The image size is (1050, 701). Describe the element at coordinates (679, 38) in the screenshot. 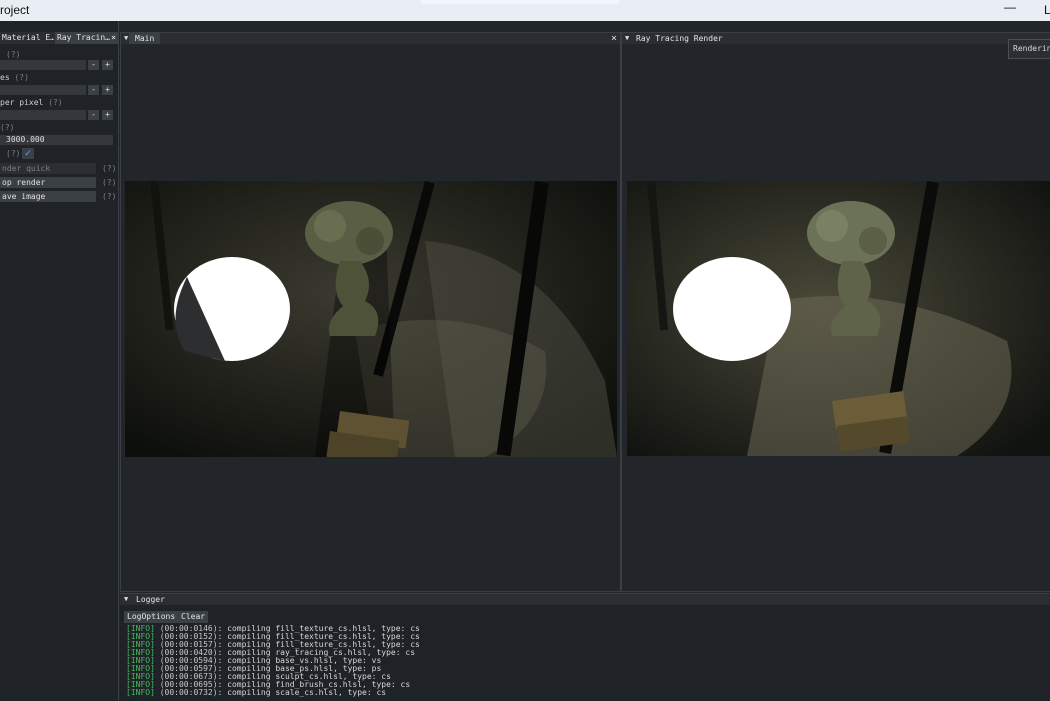

I see `tab-ray-tracing-render: Ray Tracing Render` at that location.